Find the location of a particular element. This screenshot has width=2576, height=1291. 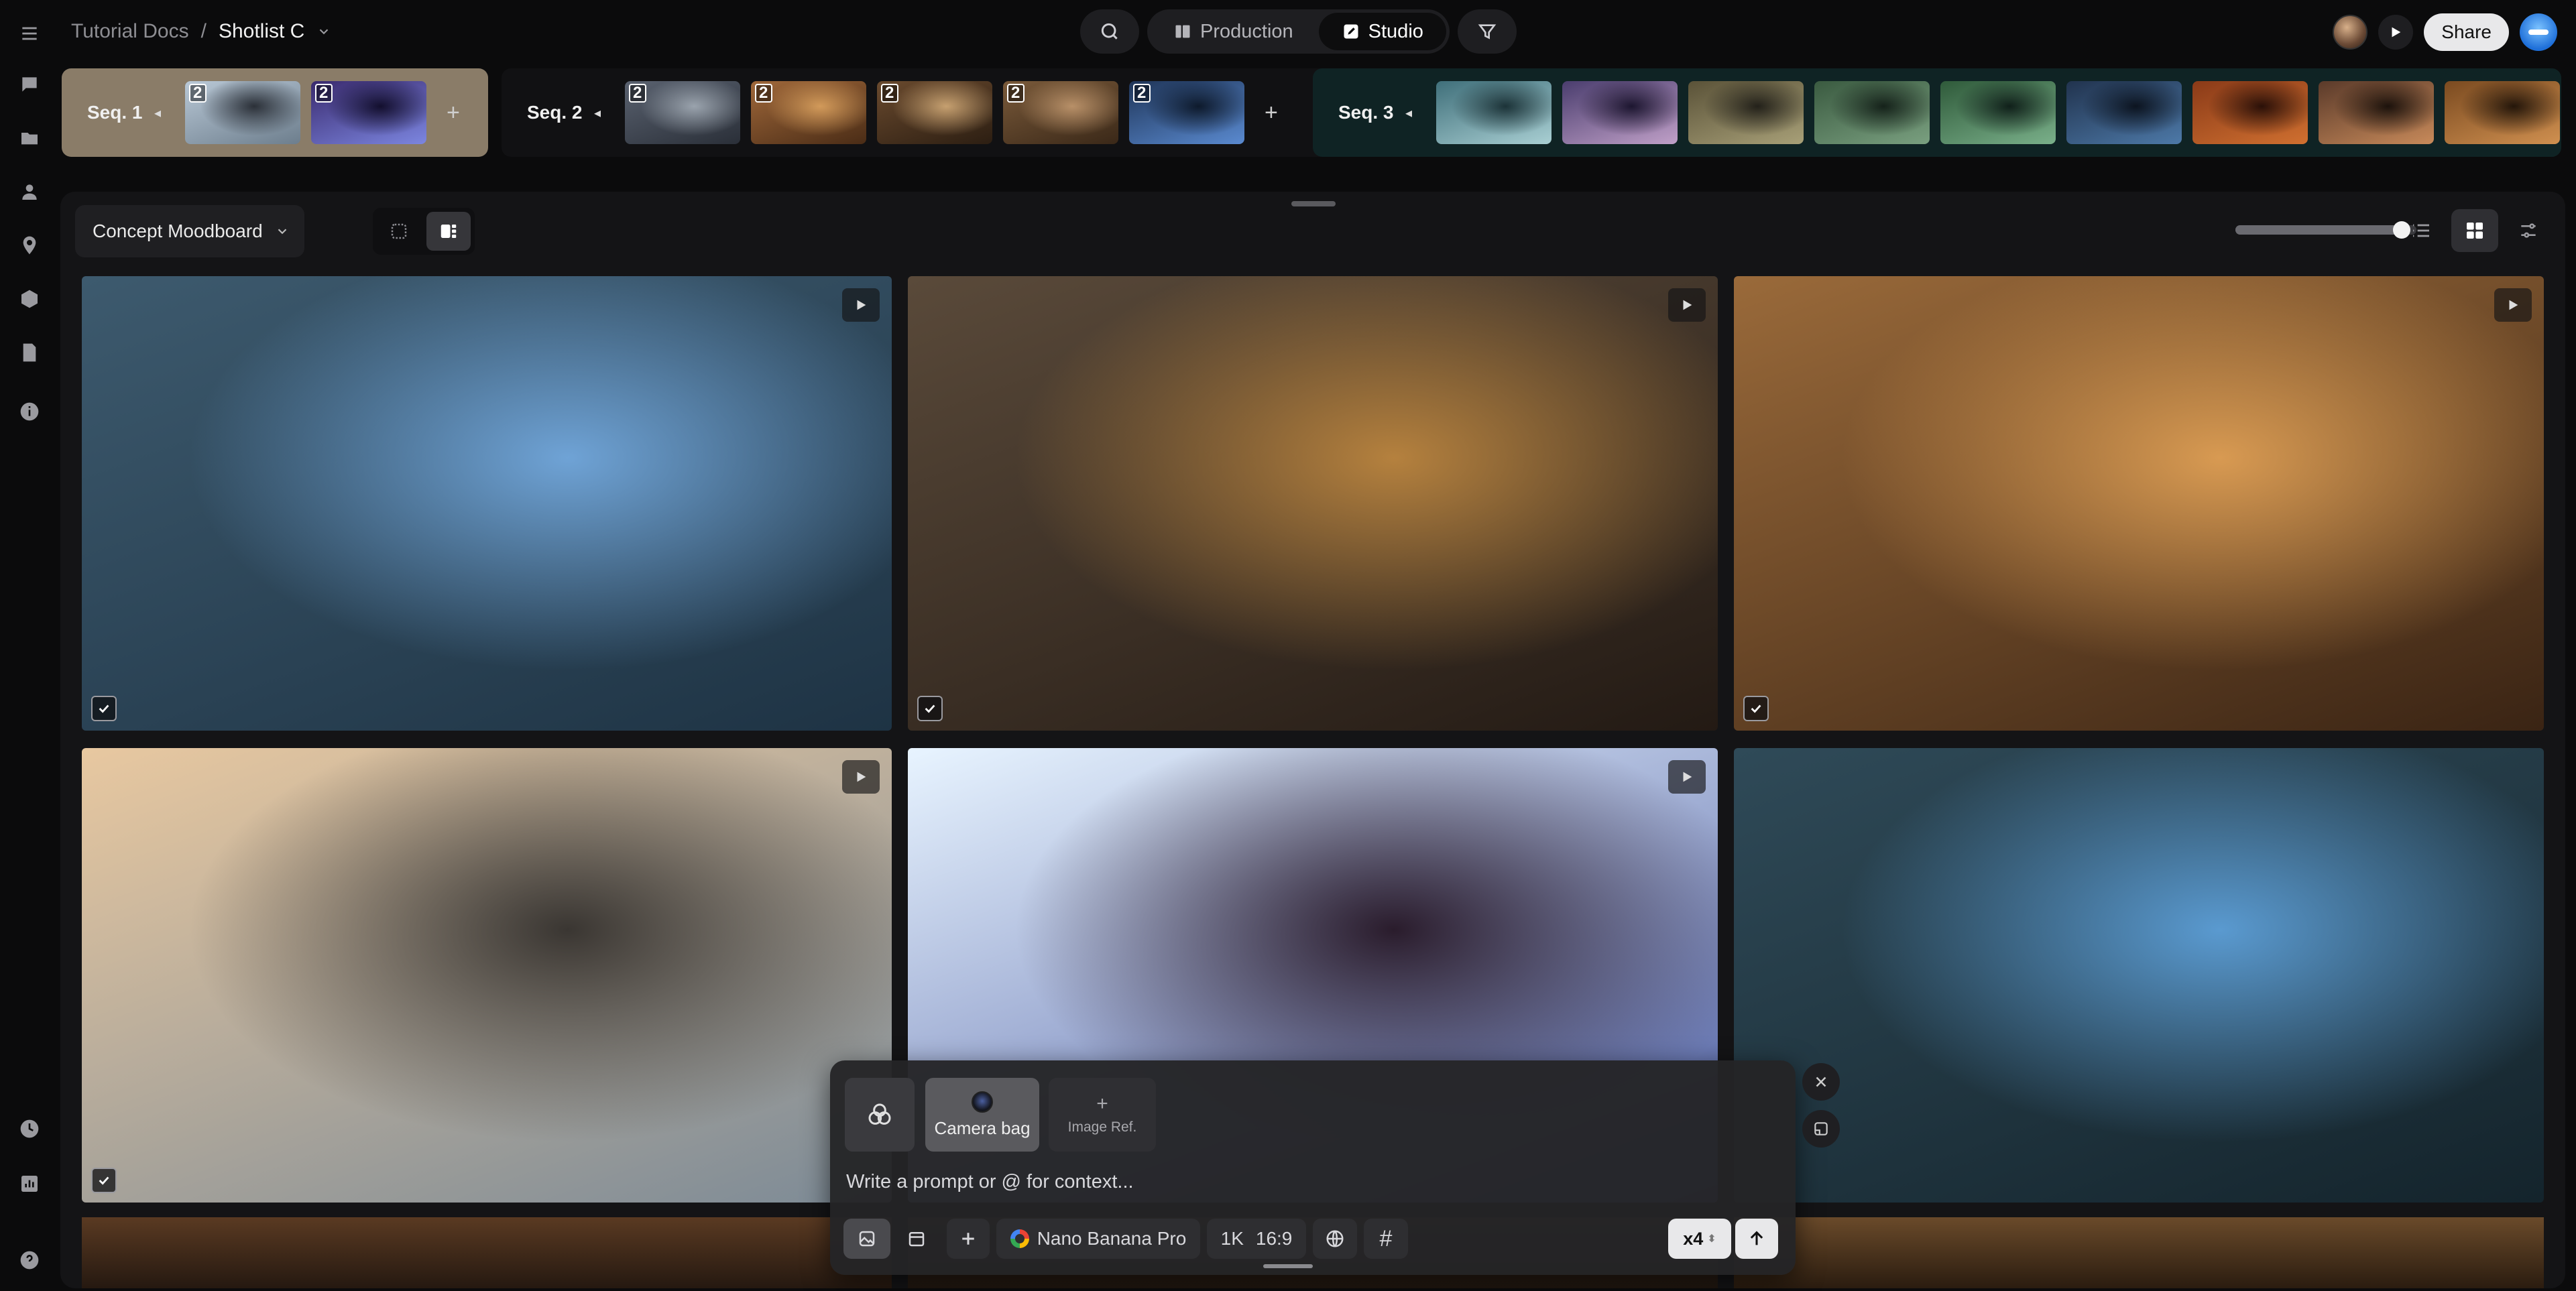

language-button is located at coordinates (1335, 1239).